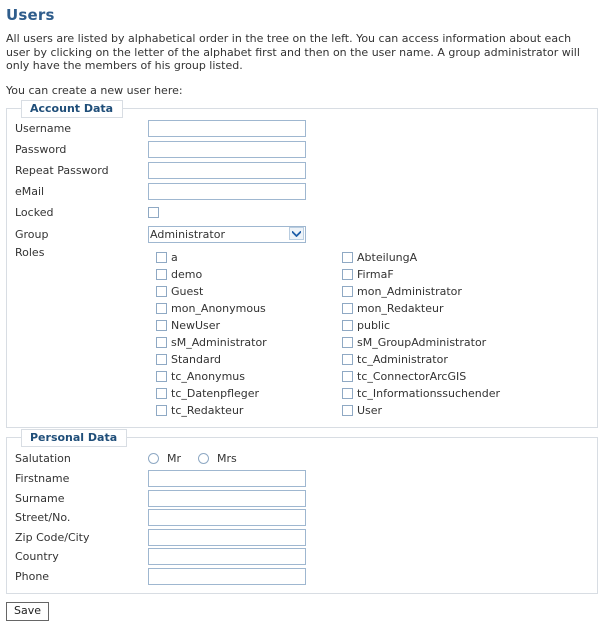 The height and width of the screenshot is (631, 604). I want to click on repeat-password-input, so click(227, 170).